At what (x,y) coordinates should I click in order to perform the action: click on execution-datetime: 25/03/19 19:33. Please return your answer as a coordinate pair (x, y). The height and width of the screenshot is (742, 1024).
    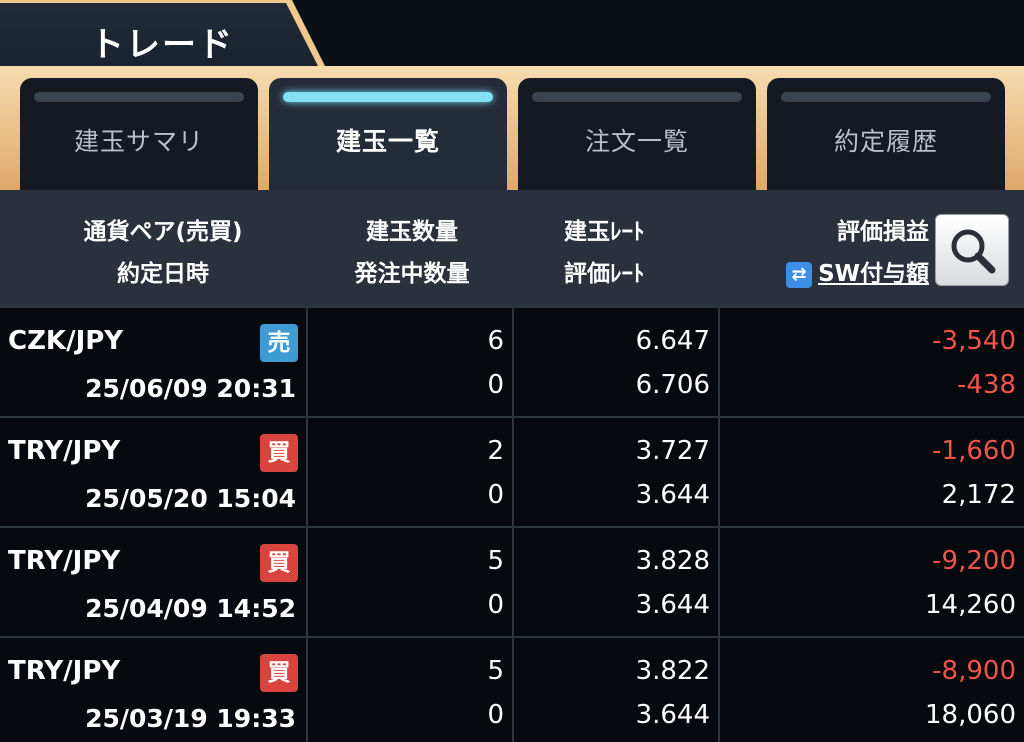
    Looking at the image, I should click on (190, 718).